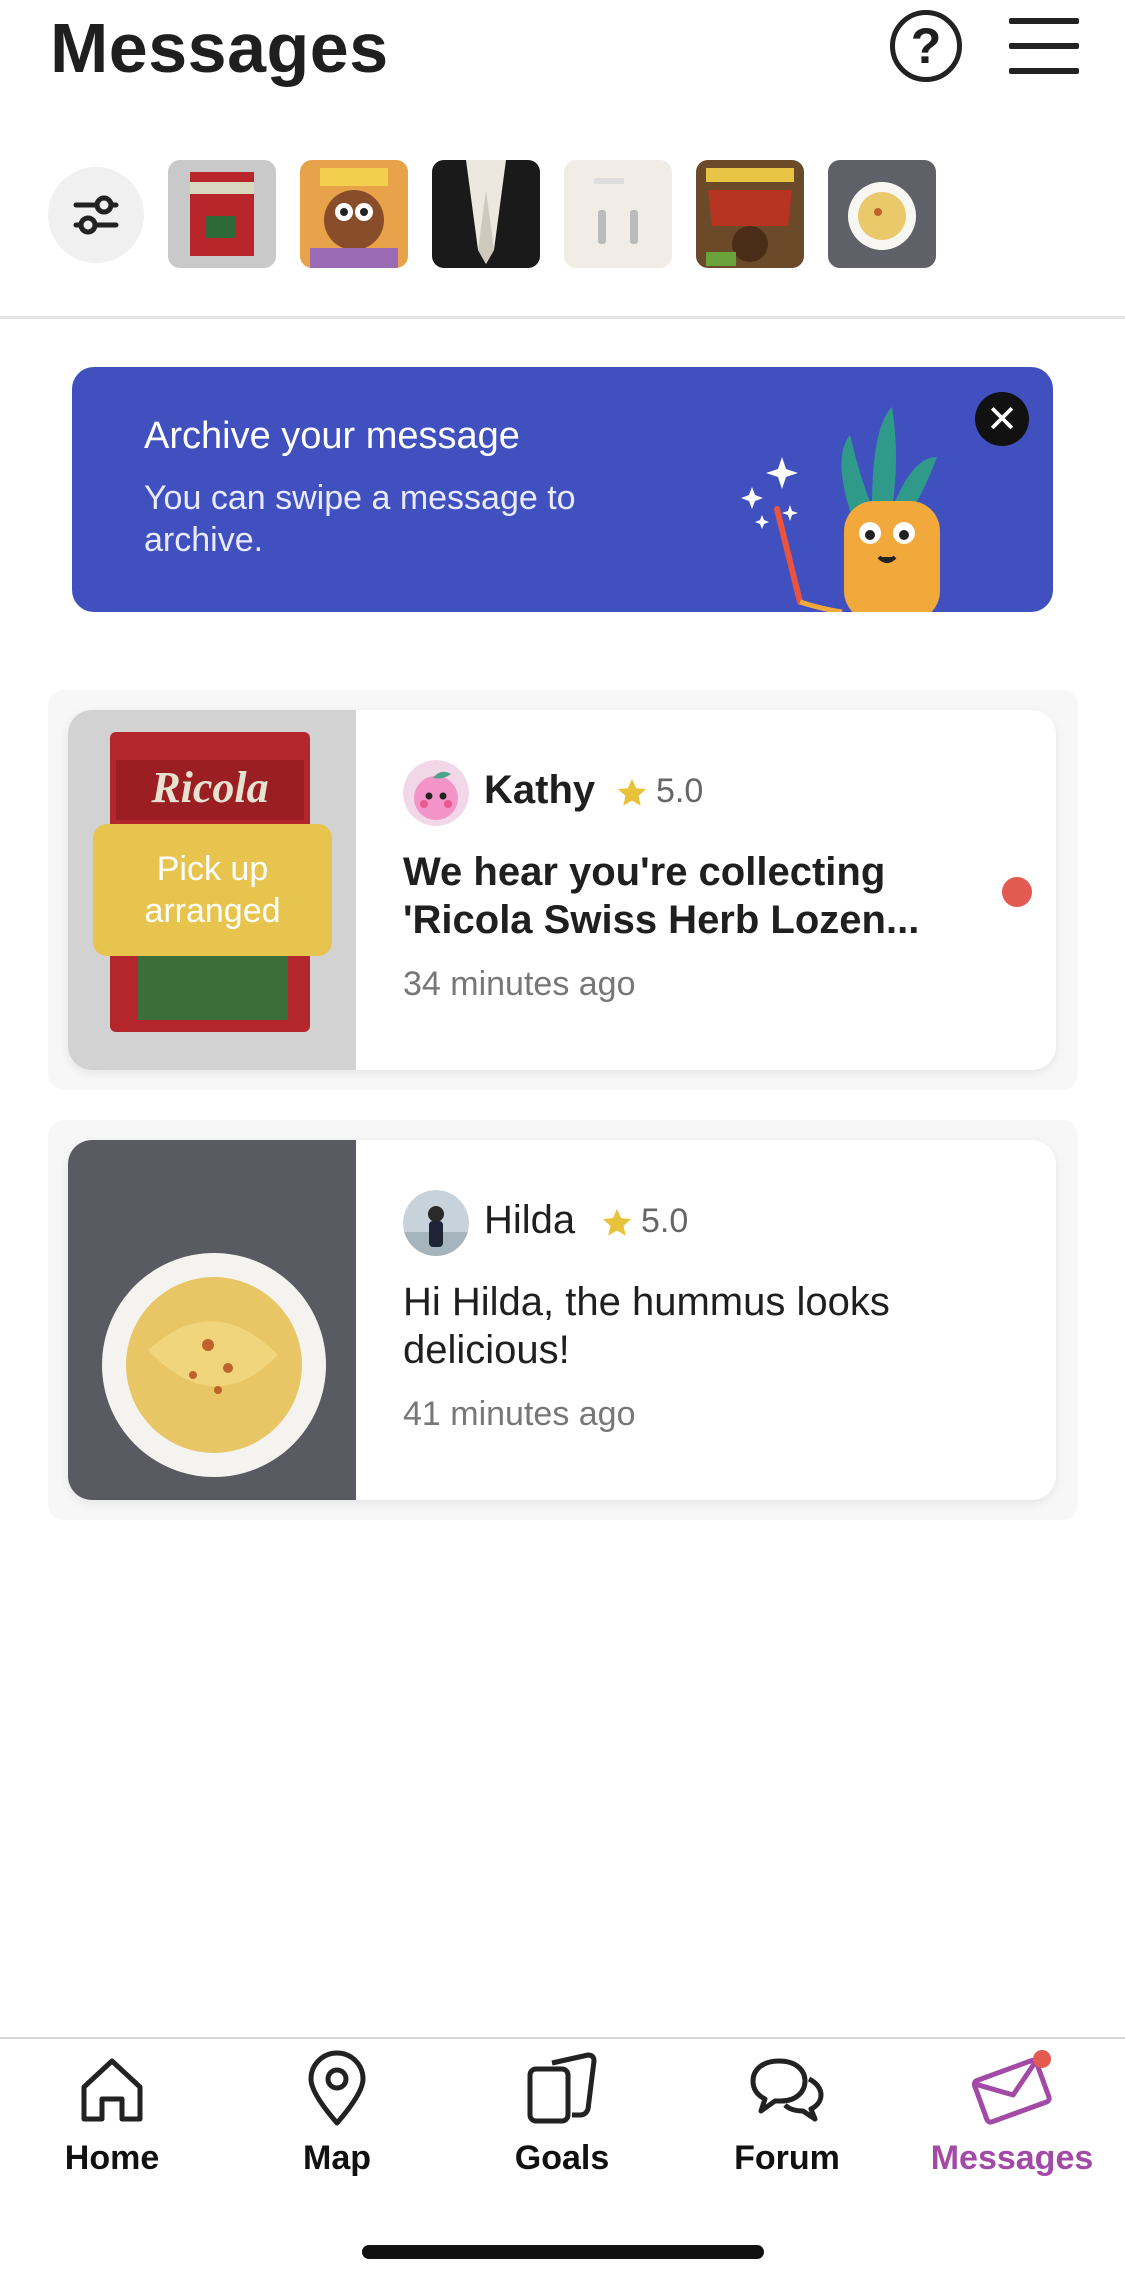 Image resolution: width=1125 pixels, height=2286 pixels. Describe the element at coordinates (222, 214) in the screenshot. I see `filter-thumb-ricola` at that location.